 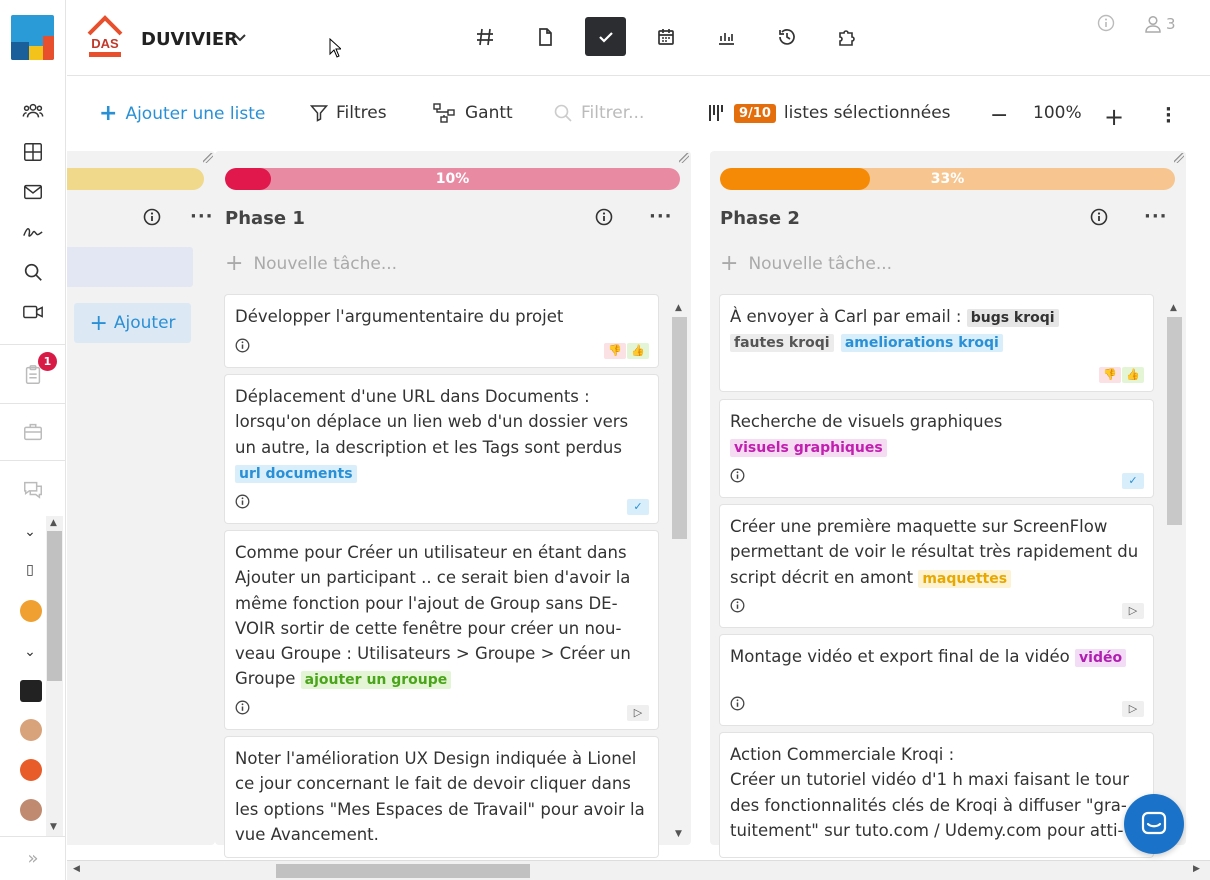 What do you see at coordinates (108, 113) in the screenshot?
I see `plus-icon: +` at bounding box center [108, 113].